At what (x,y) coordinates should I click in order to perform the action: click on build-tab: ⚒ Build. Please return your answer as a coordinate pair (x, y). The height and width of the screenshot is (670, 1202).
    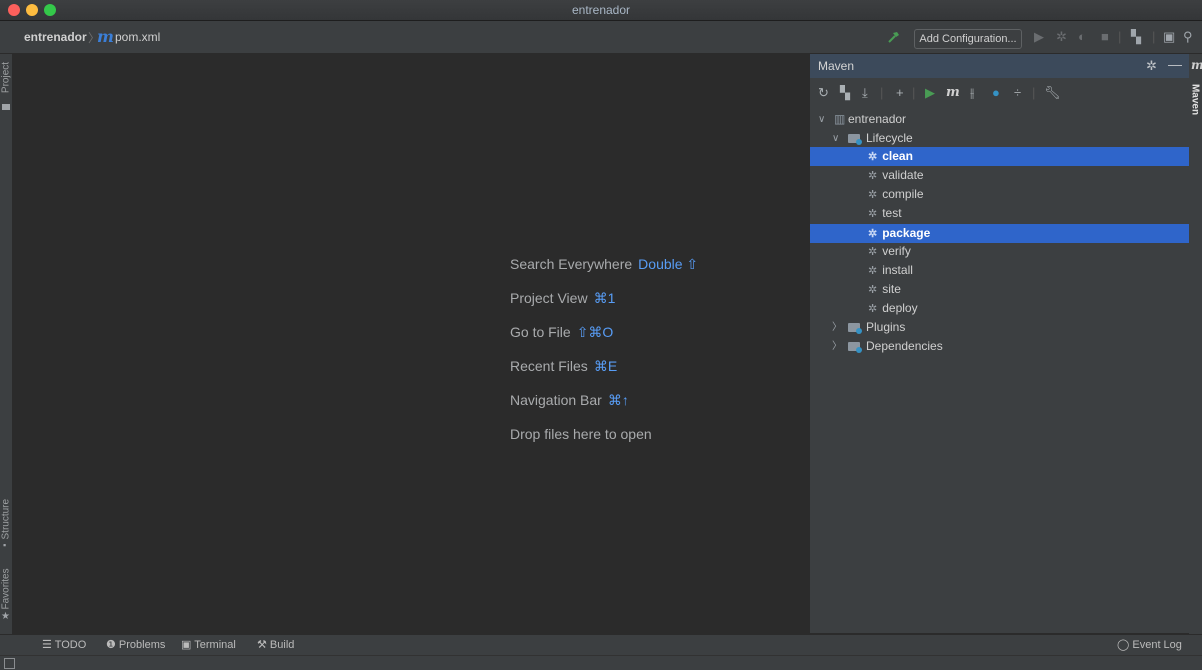
    Looking at the image, I should click on (275, 644).